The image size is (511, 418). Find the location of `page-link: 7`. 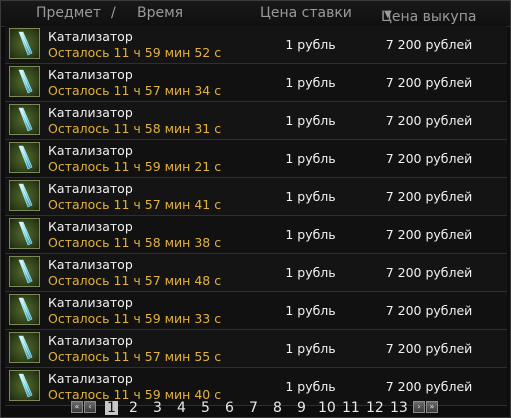

page-link: 7 is located at coordinates (253, 408).